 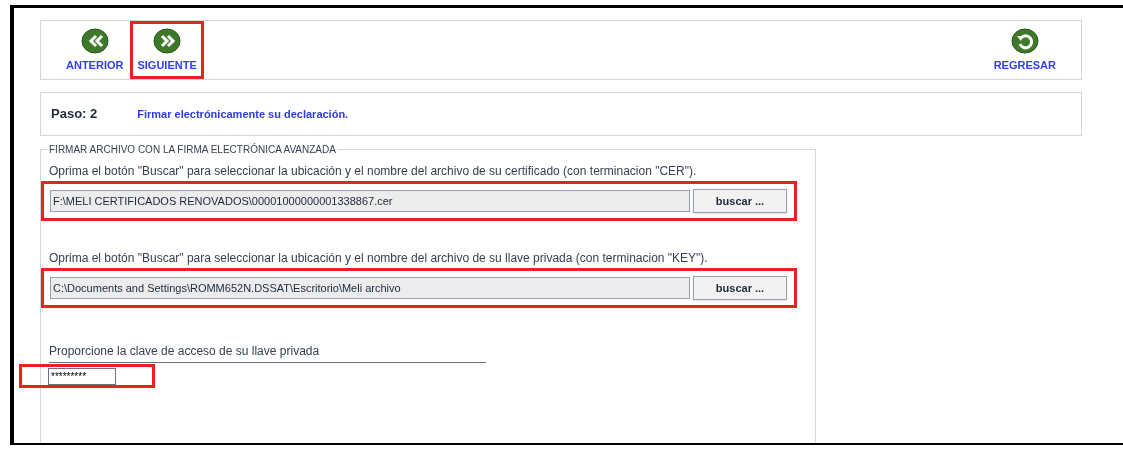 I want to click on password-label: Proporcione la clave de acceso de su llave privada, so click(x=267, y=352).